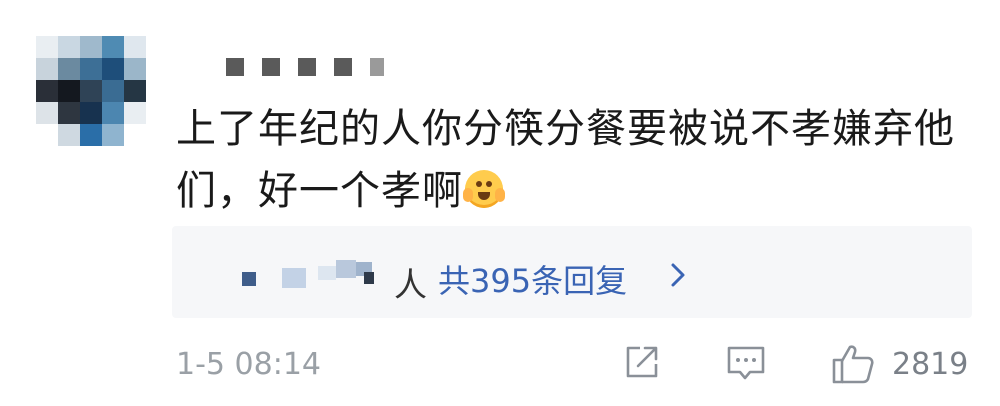  Describe the element at coordinates (305, 67) in the screenshot. I see `username-masked` at that location.